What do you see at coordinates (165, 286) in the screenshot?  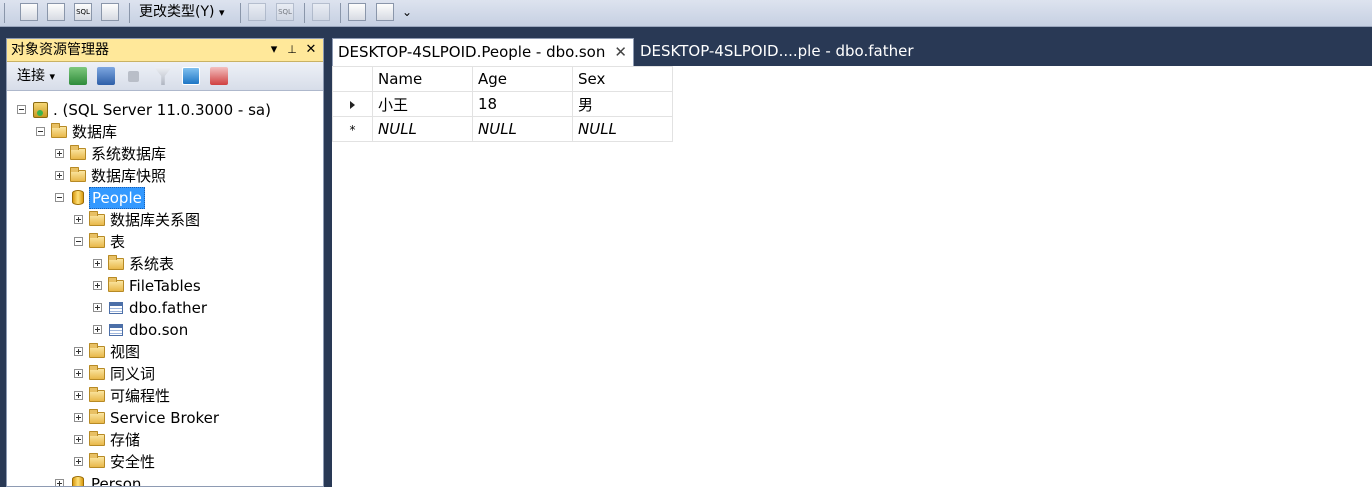 I see `tree-node-label: FileTables` at bounding box center [165, 286].